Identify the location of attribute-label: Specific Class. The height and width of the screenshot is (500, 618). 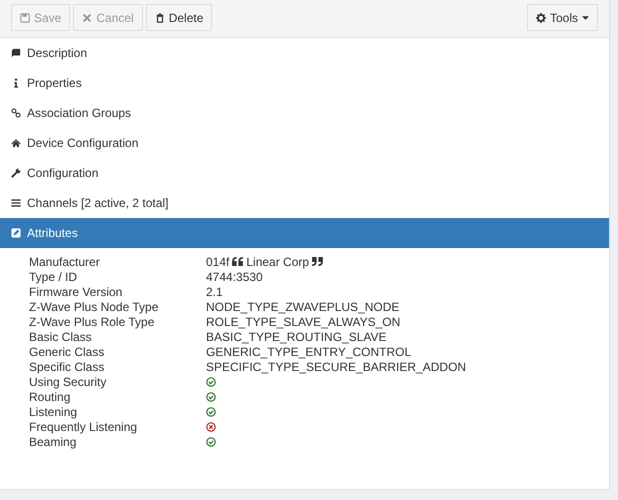
(67, 367).